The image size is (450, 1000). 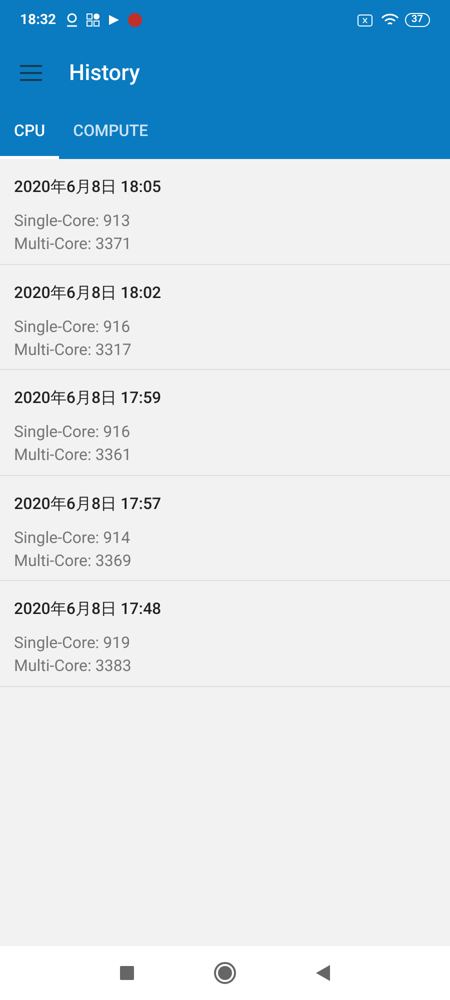 I want to click on multi-core-score: Multi-Core: 3361, so click(x=73, y=455).